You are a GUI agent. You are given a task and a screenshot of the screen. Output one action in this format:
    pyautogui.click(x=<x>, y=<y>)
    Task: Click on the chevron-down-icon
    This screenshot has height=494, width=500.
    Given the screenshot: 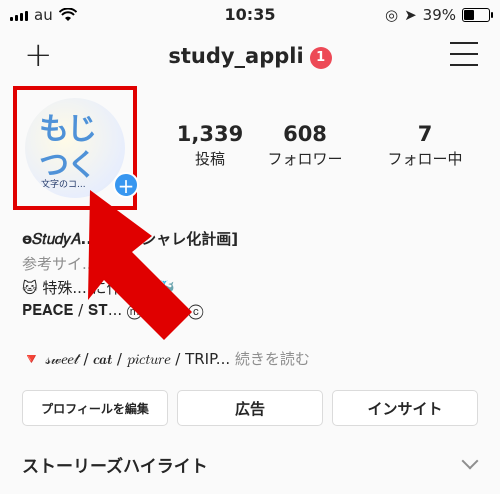 What is the action you would take?
    pyautogui.click(x=470, y=461)
    